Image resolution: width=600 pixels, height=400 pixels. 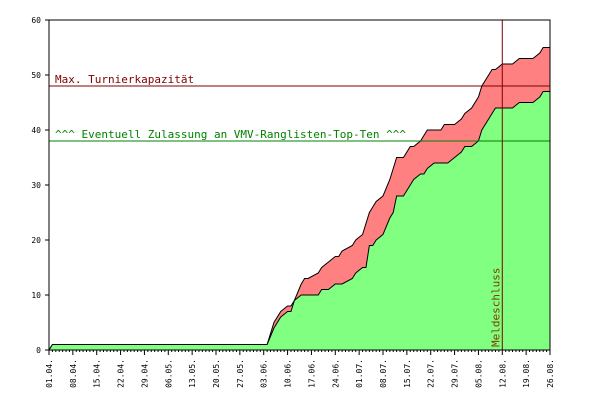 What do you see at coordinates (36, 20) in the screenshot?
I see `y-tick-label: 60` at bounding box center [36, 20].